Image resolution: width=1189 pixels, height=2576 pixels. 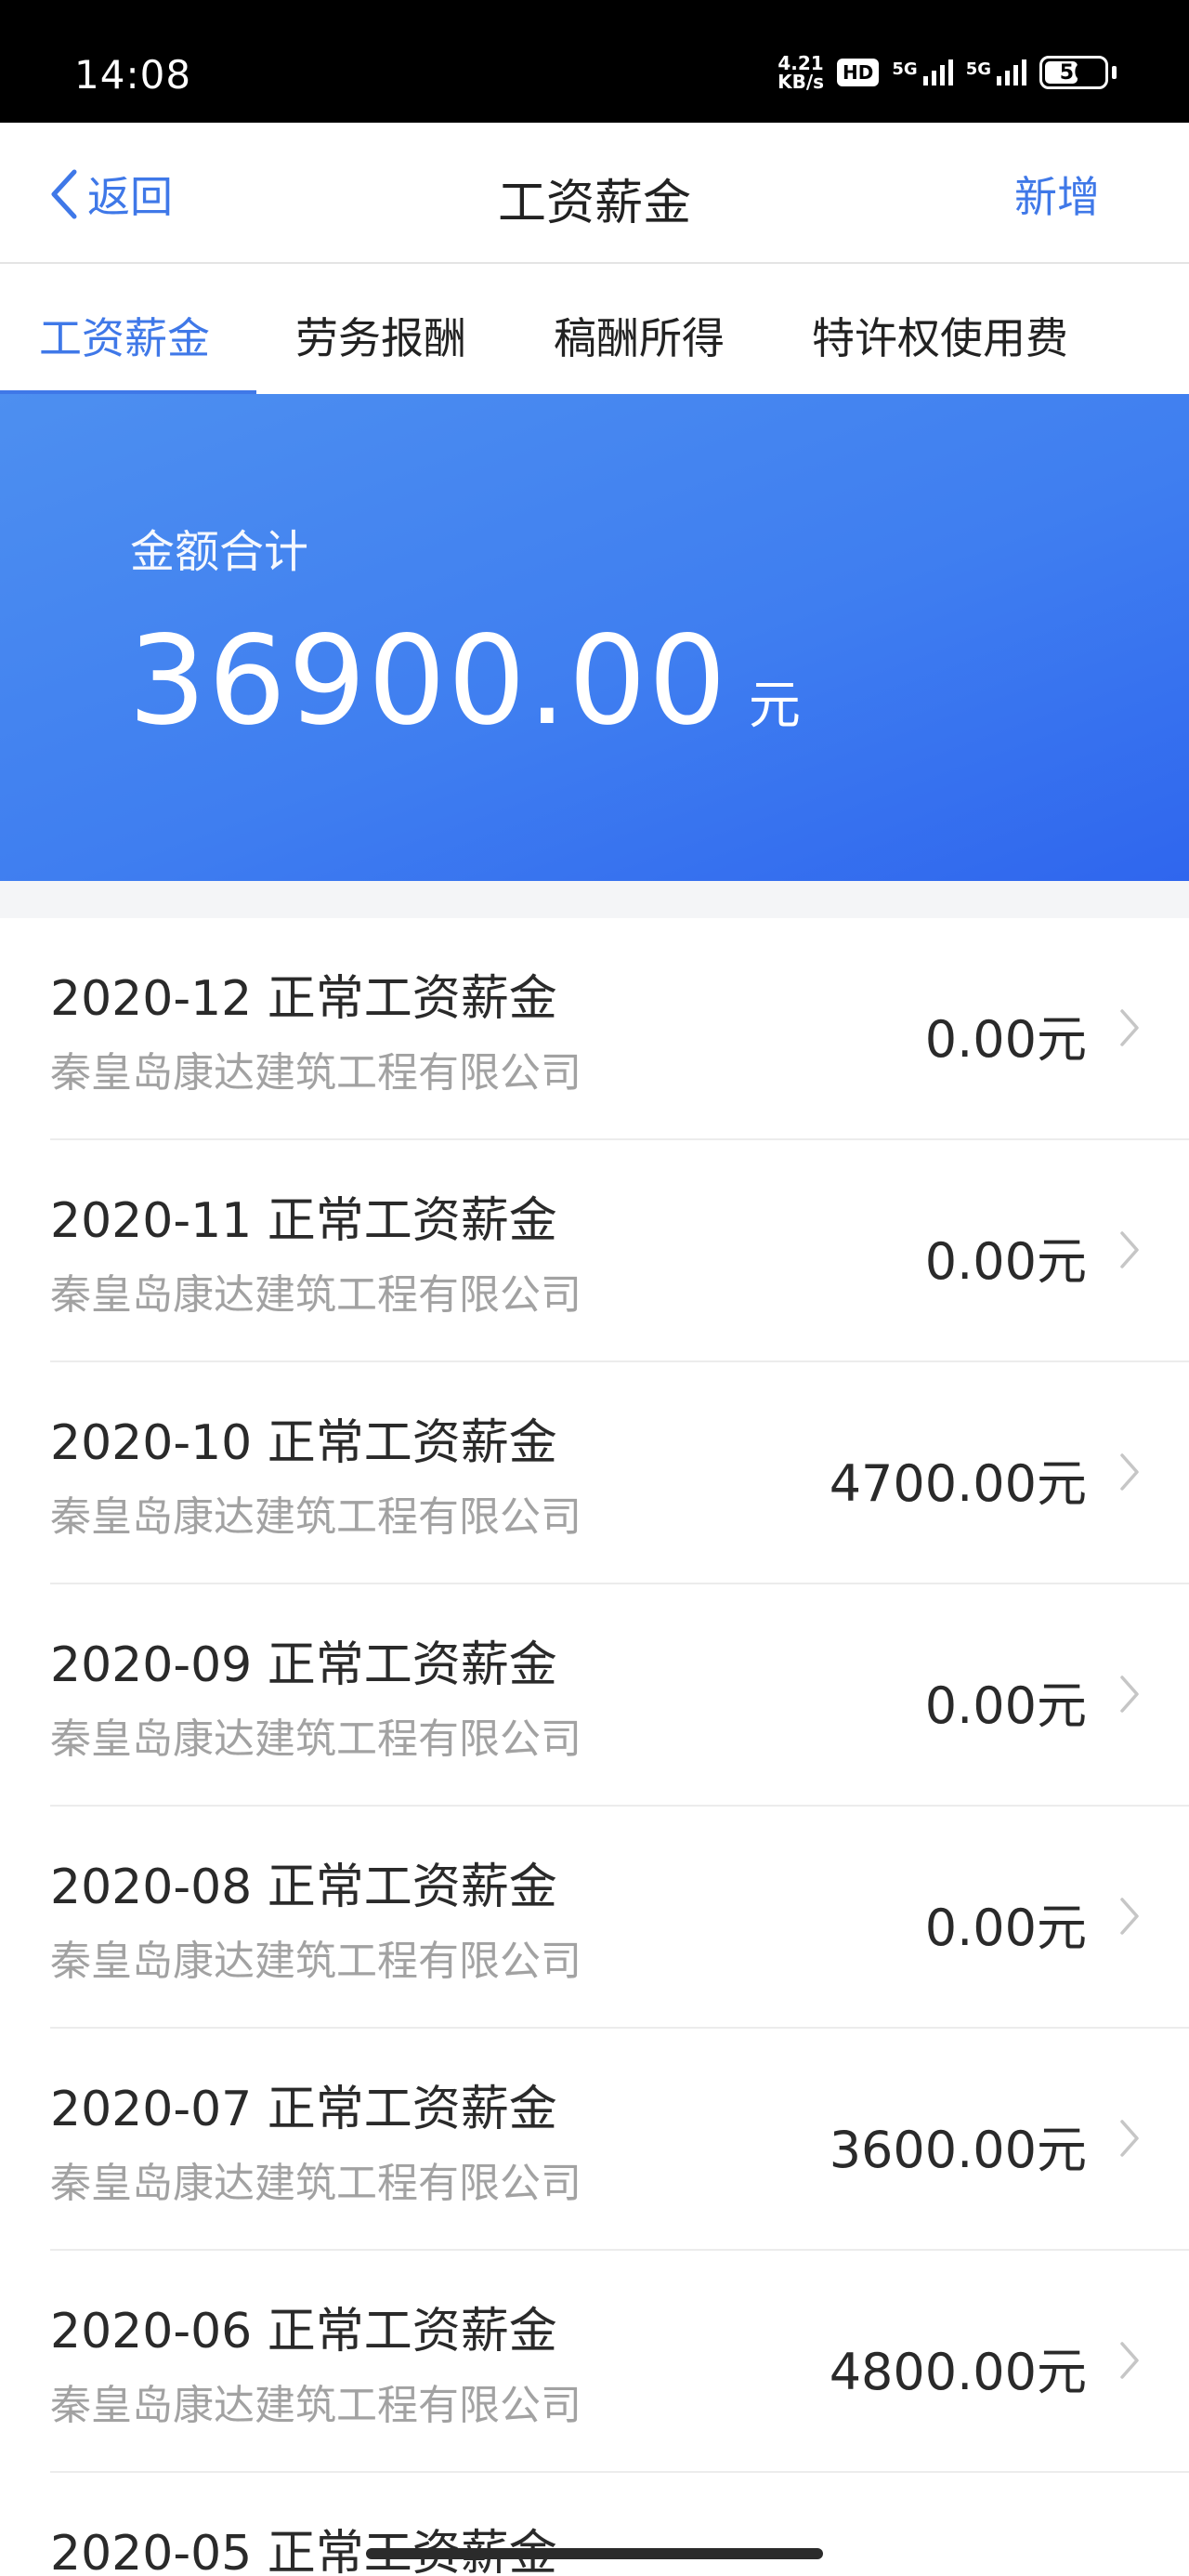 I want to click on battery-icon: 56, so click(x=1073, y=72).